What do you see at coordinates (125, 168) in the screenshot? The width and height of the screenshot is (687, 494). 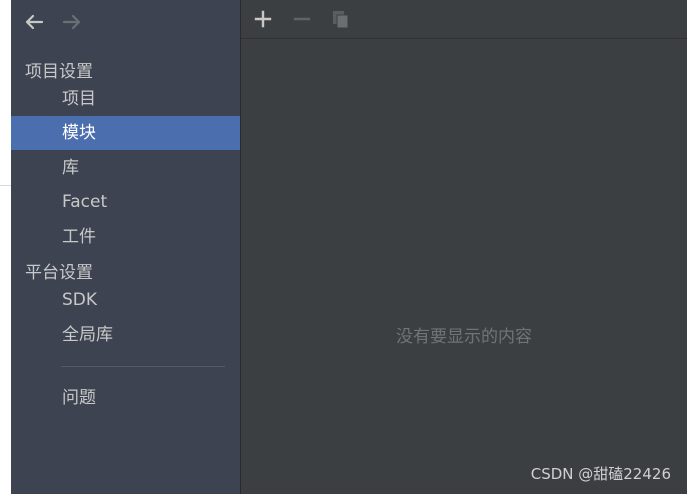 I see `sidebar-item-libraries: 库` at bounding box center [125, 168].